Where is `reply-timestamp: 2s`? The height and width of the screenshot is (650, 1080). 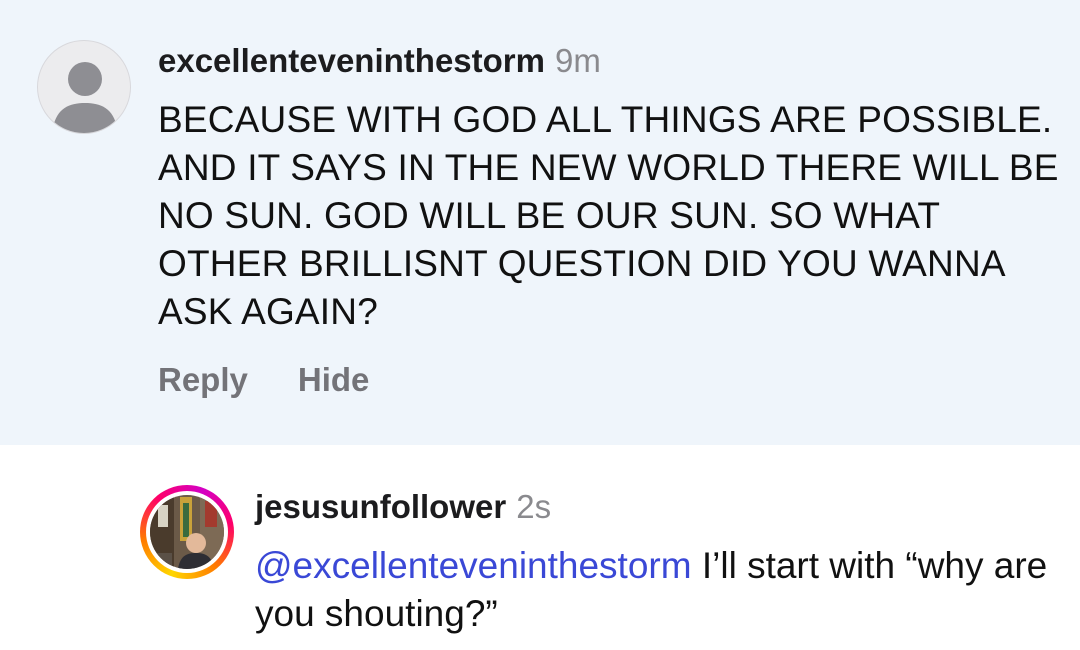 reply-timestamp: 2s is located at coordinates (534, 506).